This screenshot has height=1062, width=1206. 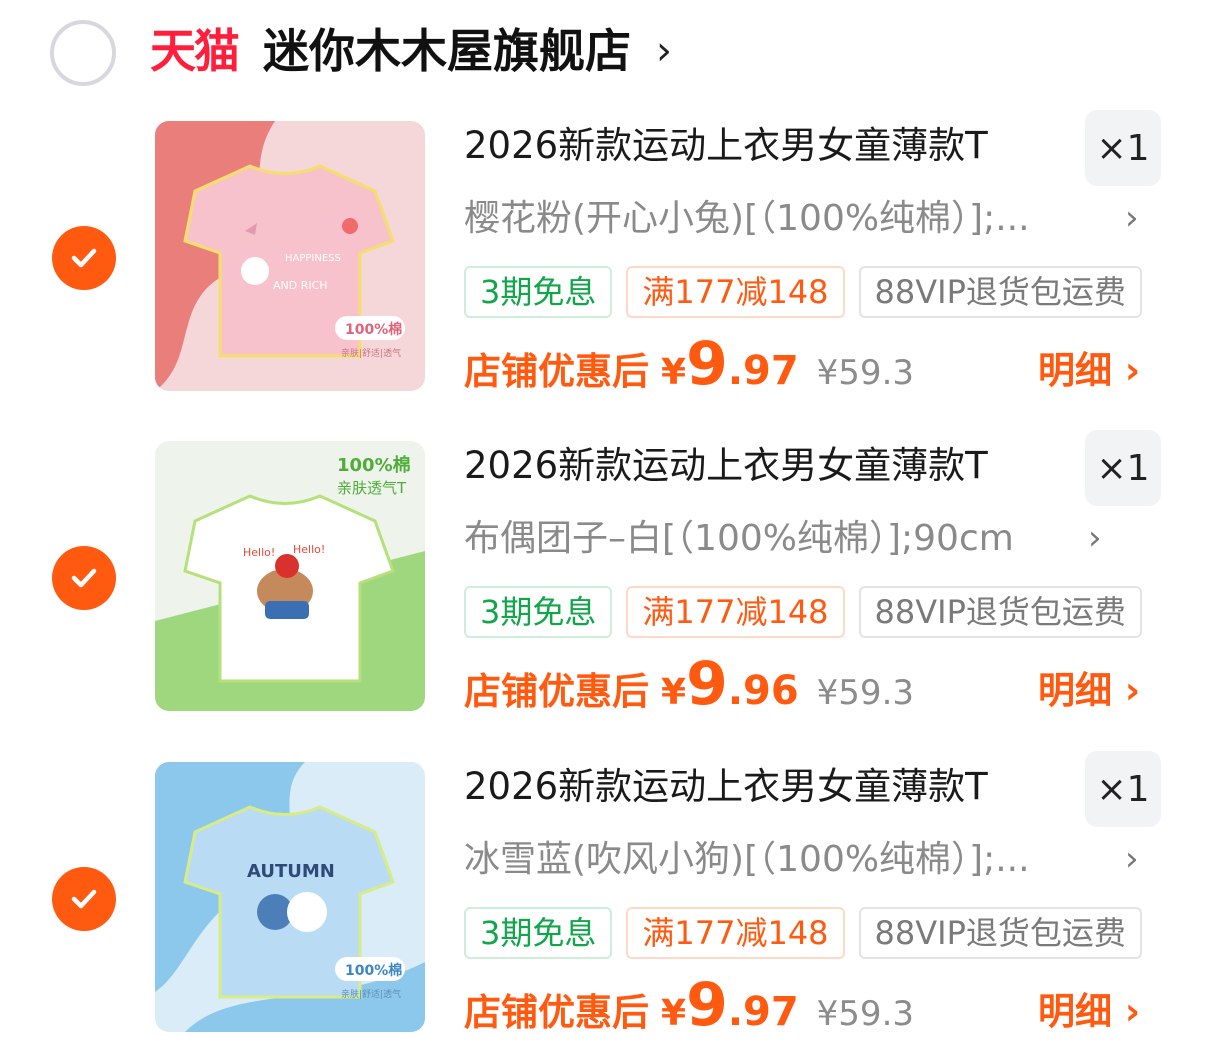 I want to click on tmall-logo: 天猫, so click(x=195, y=51).